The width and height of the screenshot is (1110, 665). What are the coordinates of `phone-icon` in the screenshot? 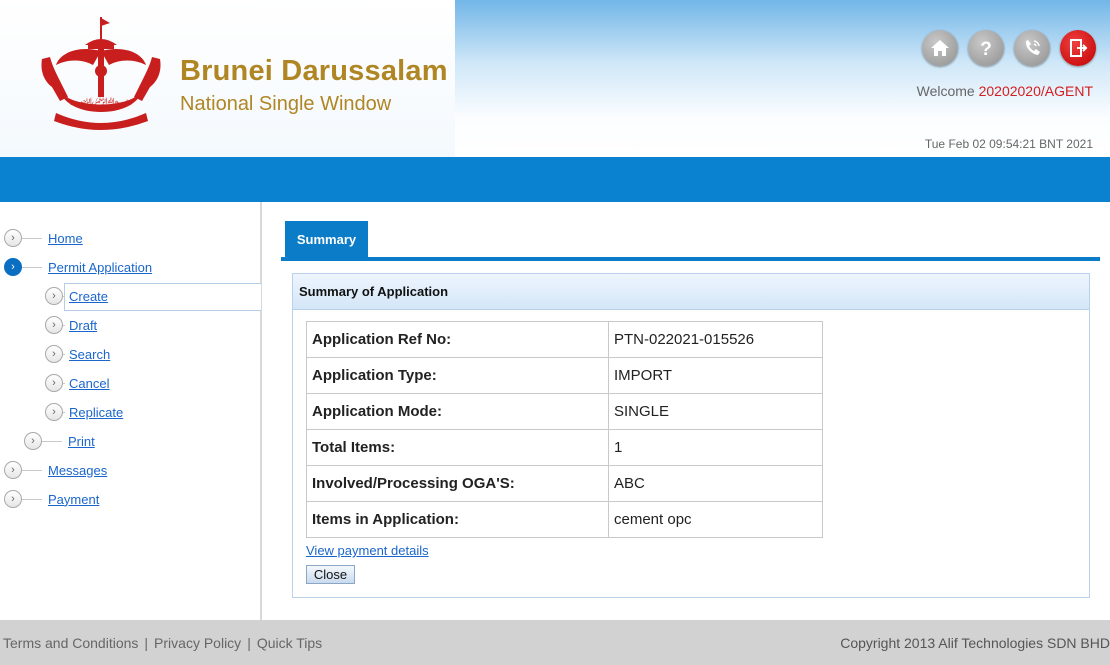 It's located at (1032, 48).